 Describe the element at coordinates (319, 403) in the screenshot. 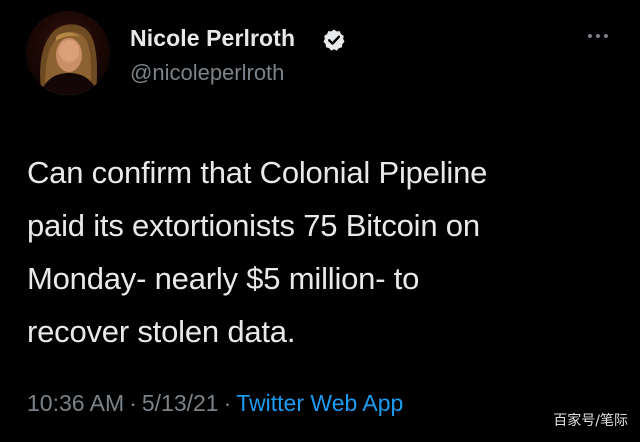

I see `tweet-source-link: Twitter Web App` at that location.